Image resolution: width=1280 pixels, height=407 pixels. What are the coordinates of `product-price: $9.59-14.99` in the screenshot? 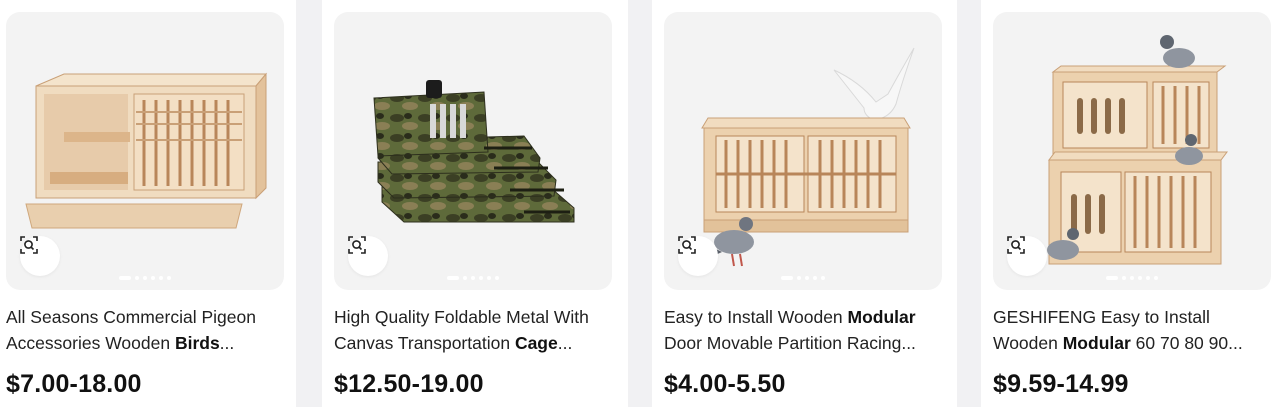 It's located at (1061, 384).